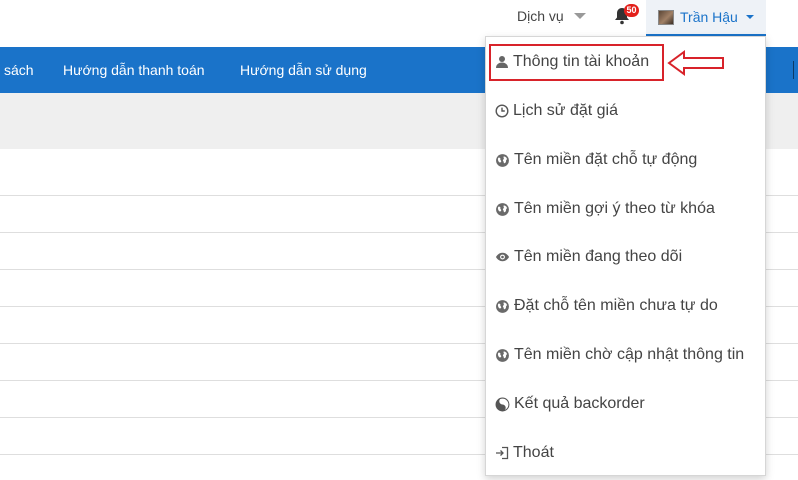 Image resolution: width=798 pixels, height=480 pixels. What do you see at coordinates (565, 110) in the screenshot?
I see `menu-item-label: Lịch sử đặt giá` at bounding box center [565, 110].